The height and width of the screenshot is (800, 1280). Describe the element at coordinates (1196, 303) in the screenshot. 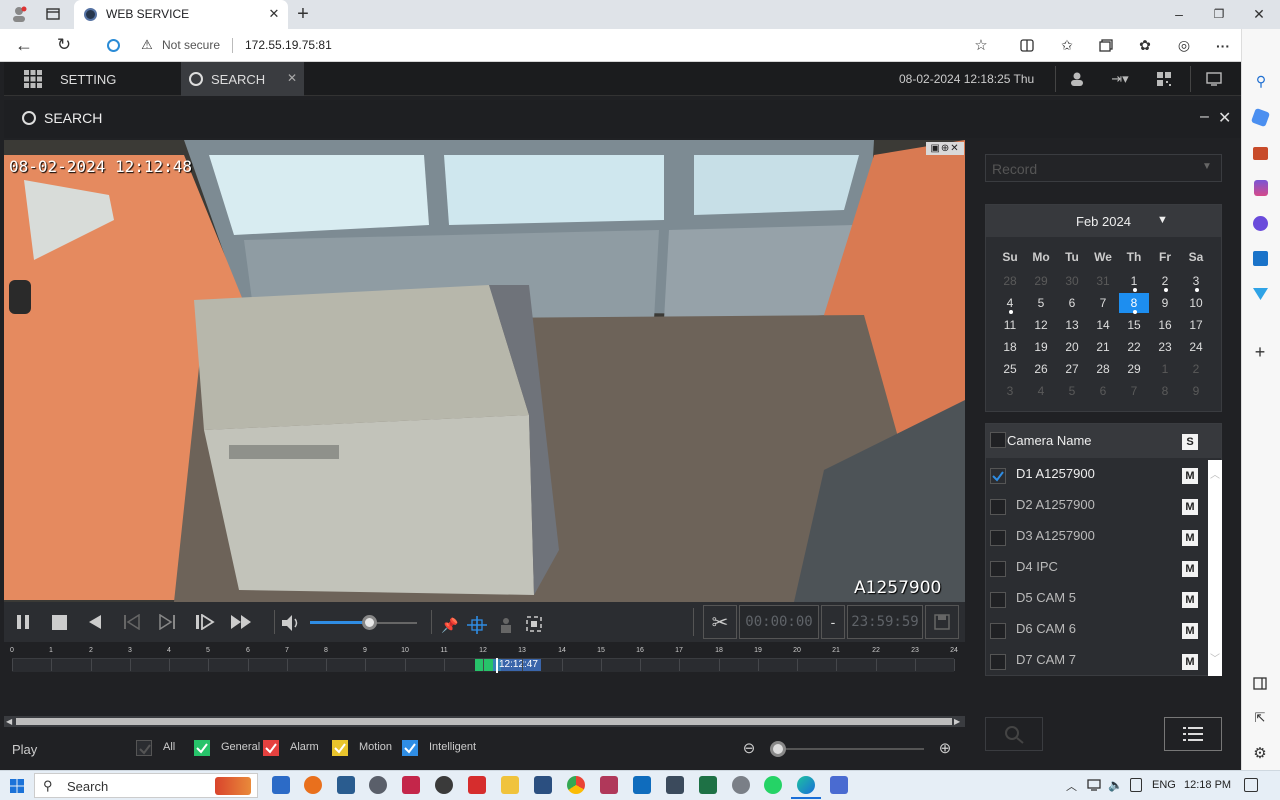

I see `calendar-day: 10` at that location.